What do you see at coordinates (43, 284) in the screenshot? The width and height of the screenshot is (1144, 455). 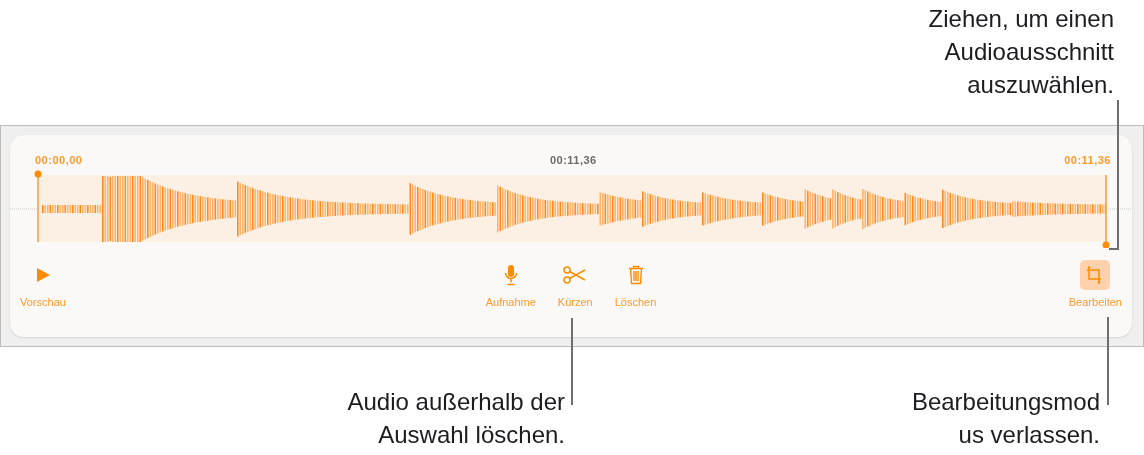 I see `preview-button: Vorschau` at bounding box center [43, 284].